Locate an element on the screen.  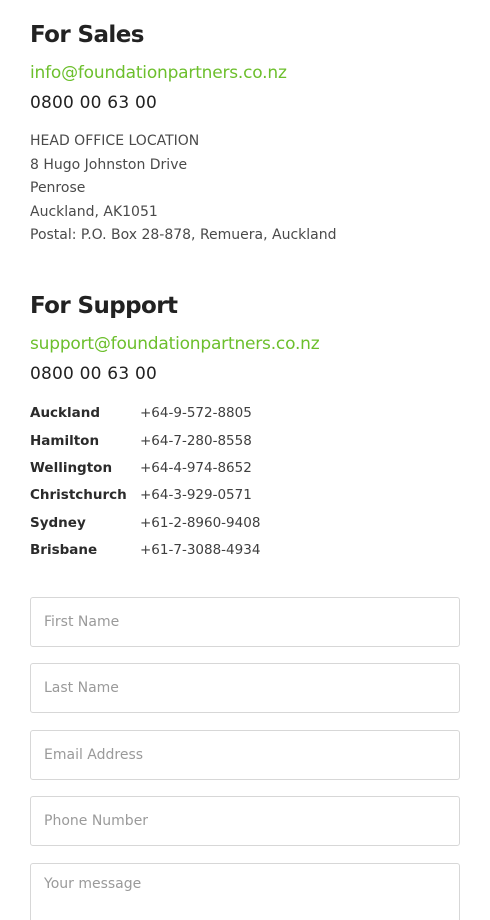
office-row-brisbane: Brisbane +61-7-3088-4934 is located at coordinates (245, 549).